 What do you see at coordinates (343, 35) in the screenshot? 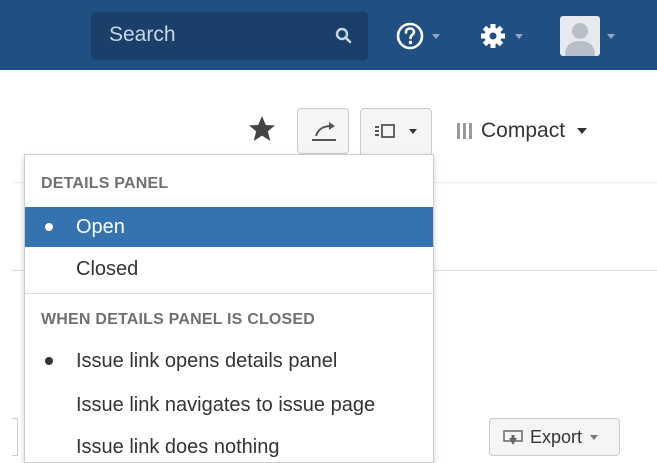
I see `search-icon` at bounding box center [343, 35].